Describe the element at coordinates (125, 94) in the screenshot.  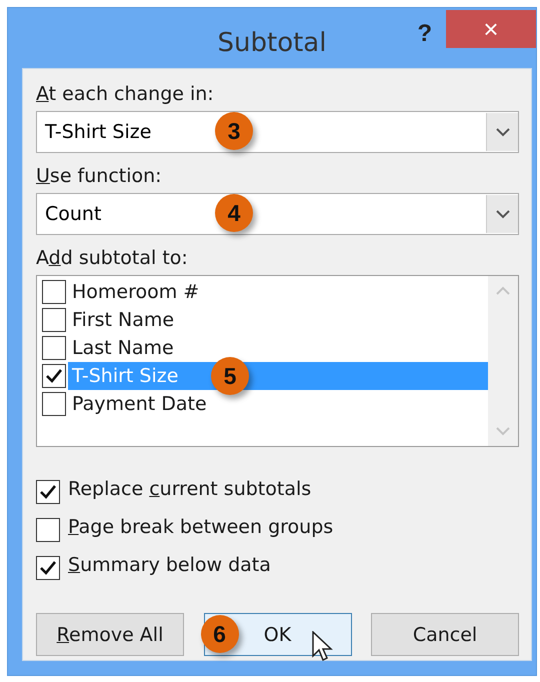
I see `field-label: At each change in:` at that location.